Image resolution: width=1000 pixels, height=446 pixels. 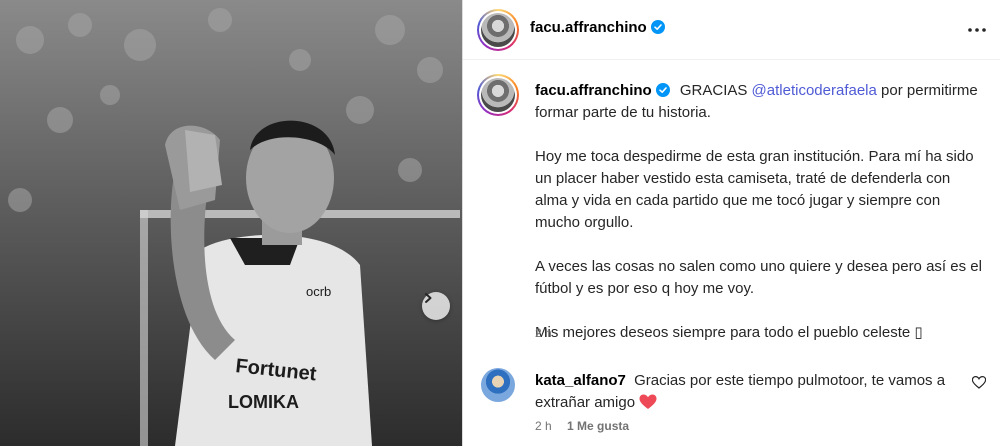 I want to click on more-horizontal-icon, so click(x=977, y=30).